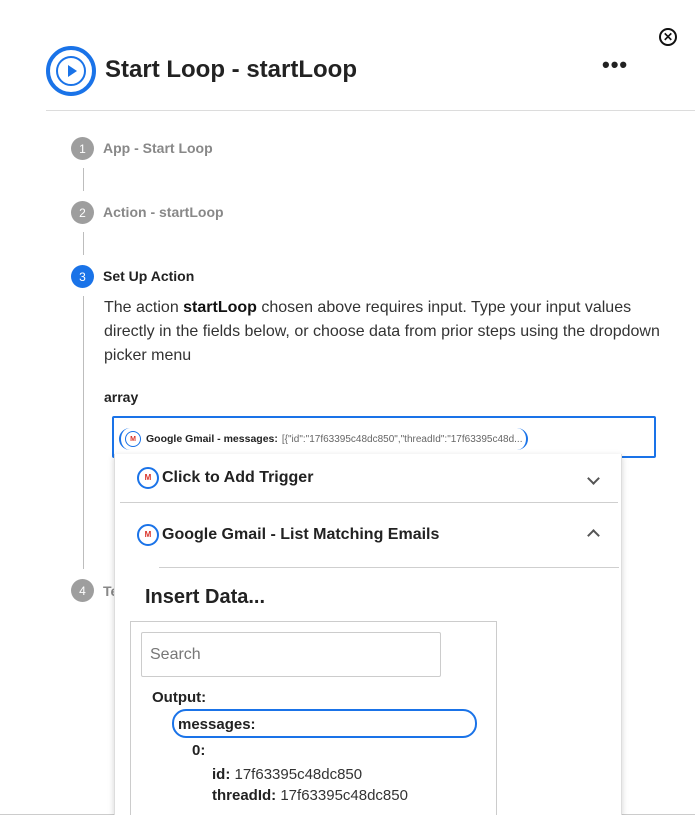  I want to click on thread-id-entry: threadId: 17f63395c48dc850, so click(310, 795).